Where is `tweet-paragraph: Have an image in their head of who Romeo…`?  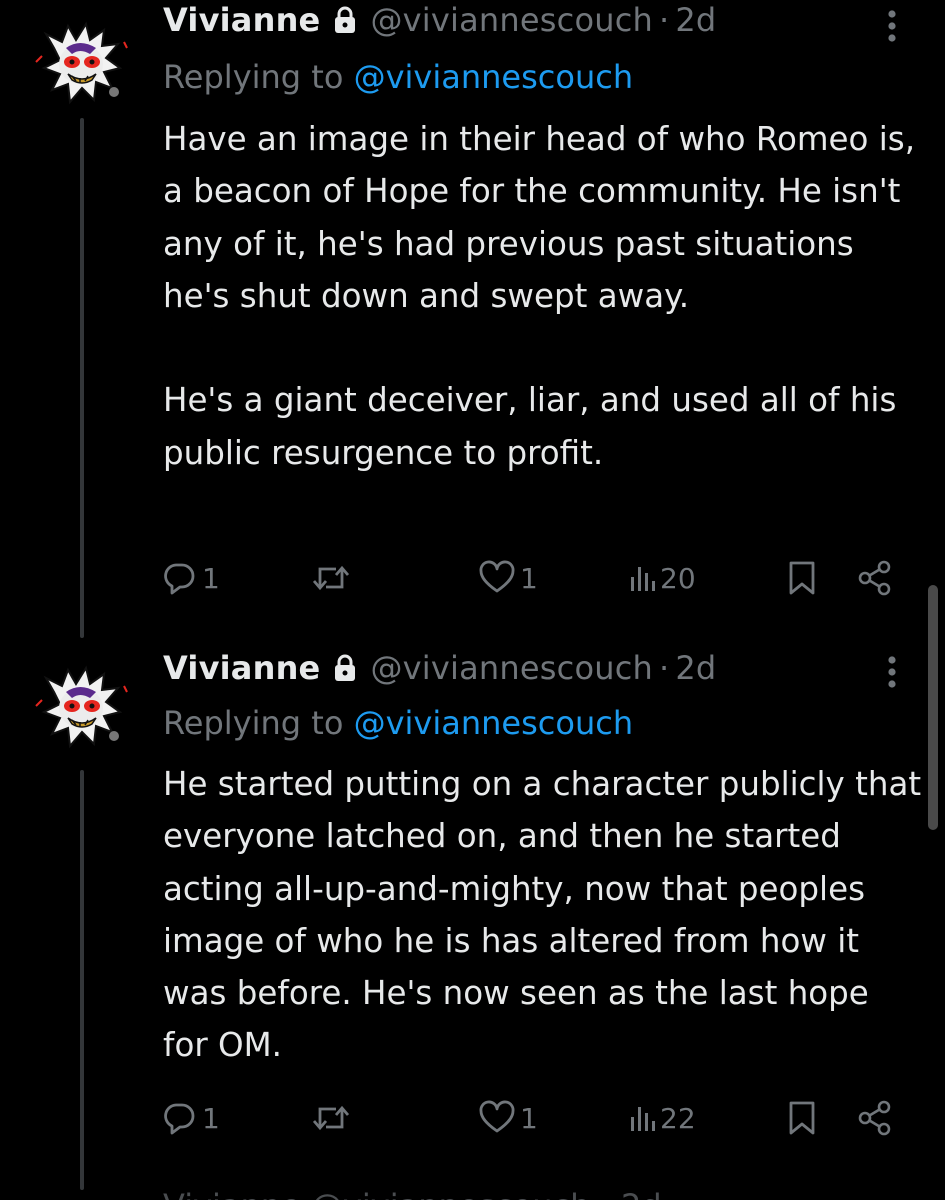
tweet-paragraph: Have an image in their head of who Romeo… is located at coordinates (539, 217).